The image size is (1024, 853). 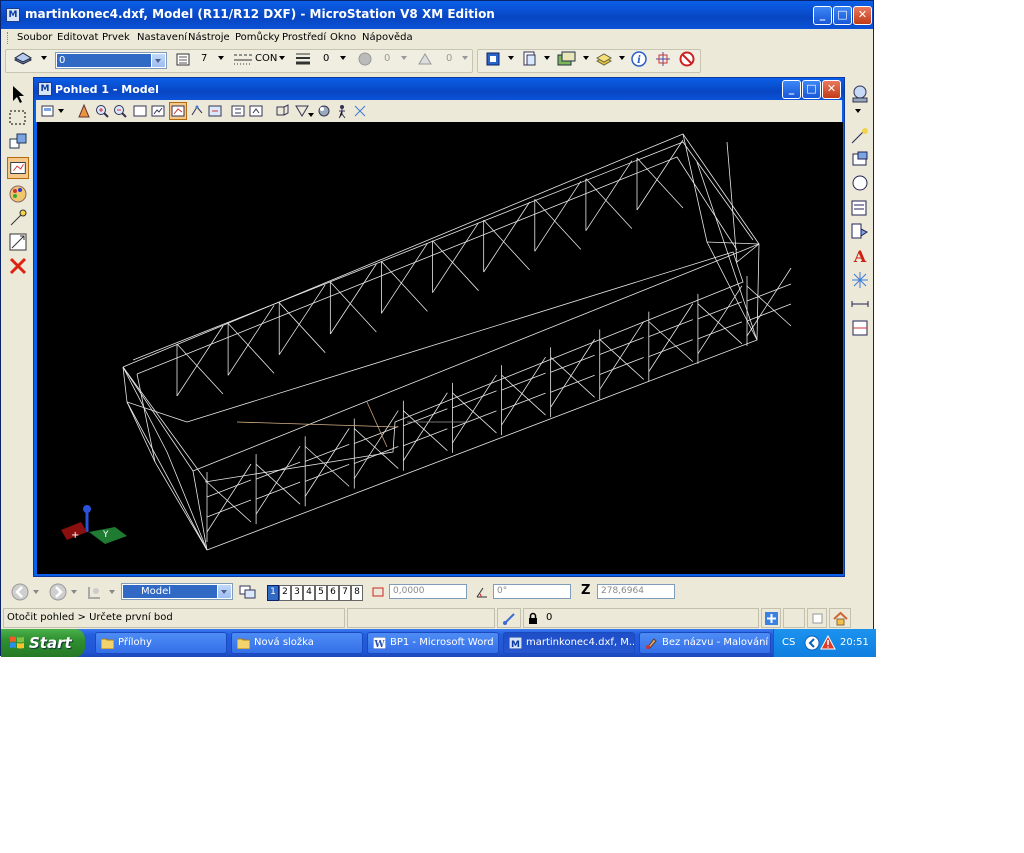 What do you see at coordinates (365, 59) in the screenshot?
I see `transparency-icon` at bounding box center [365, 59].